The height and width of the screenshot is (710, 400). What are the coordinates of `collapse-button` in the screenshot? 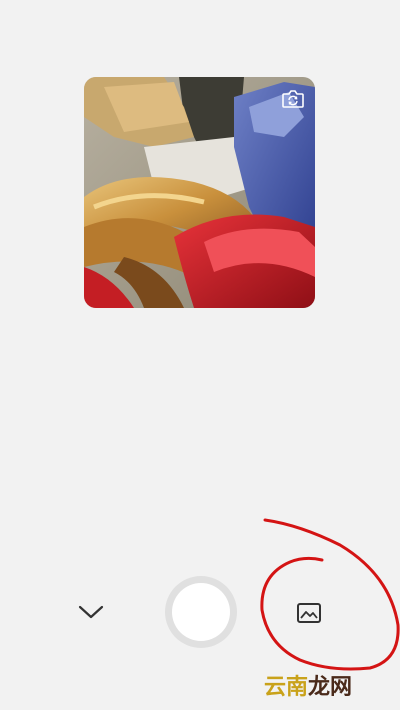 It's located at (91, 612).